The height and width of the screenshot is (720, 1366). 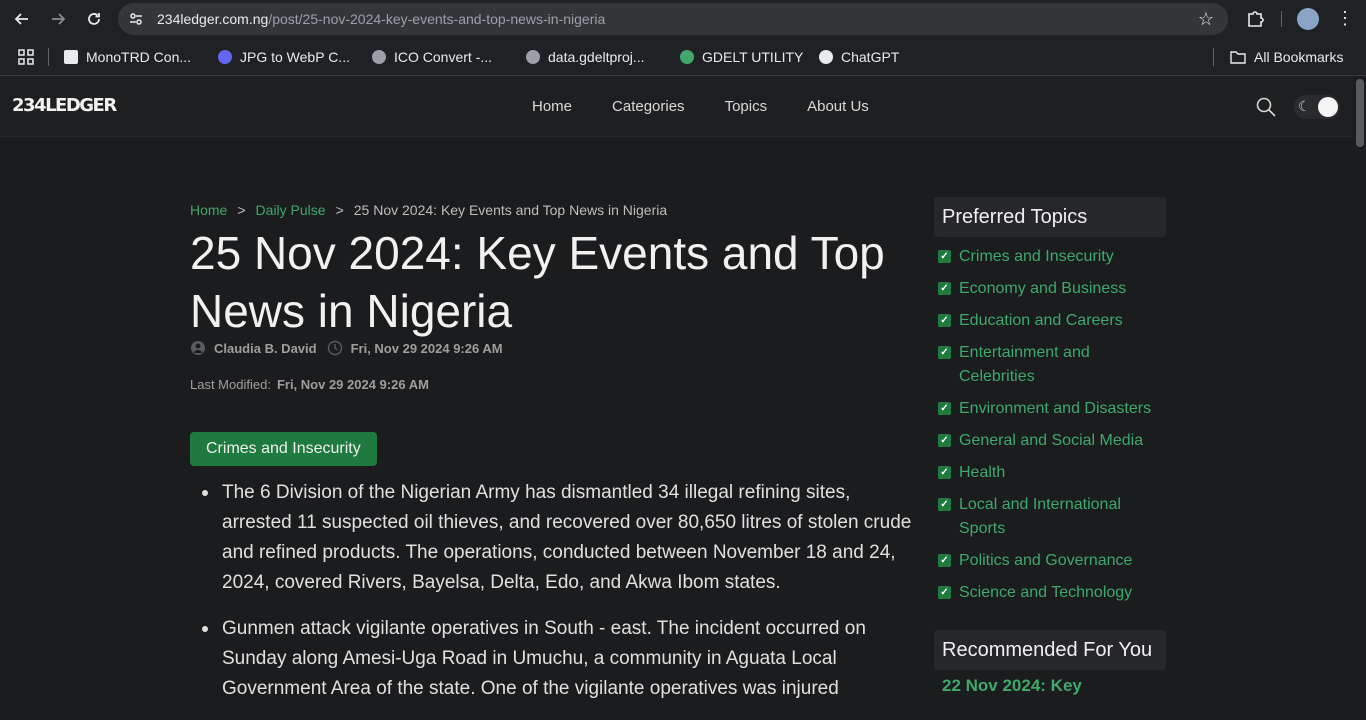 I want to click on topic-item: ✓ Crimes and Insecurity, so click(x=1051, y=257).